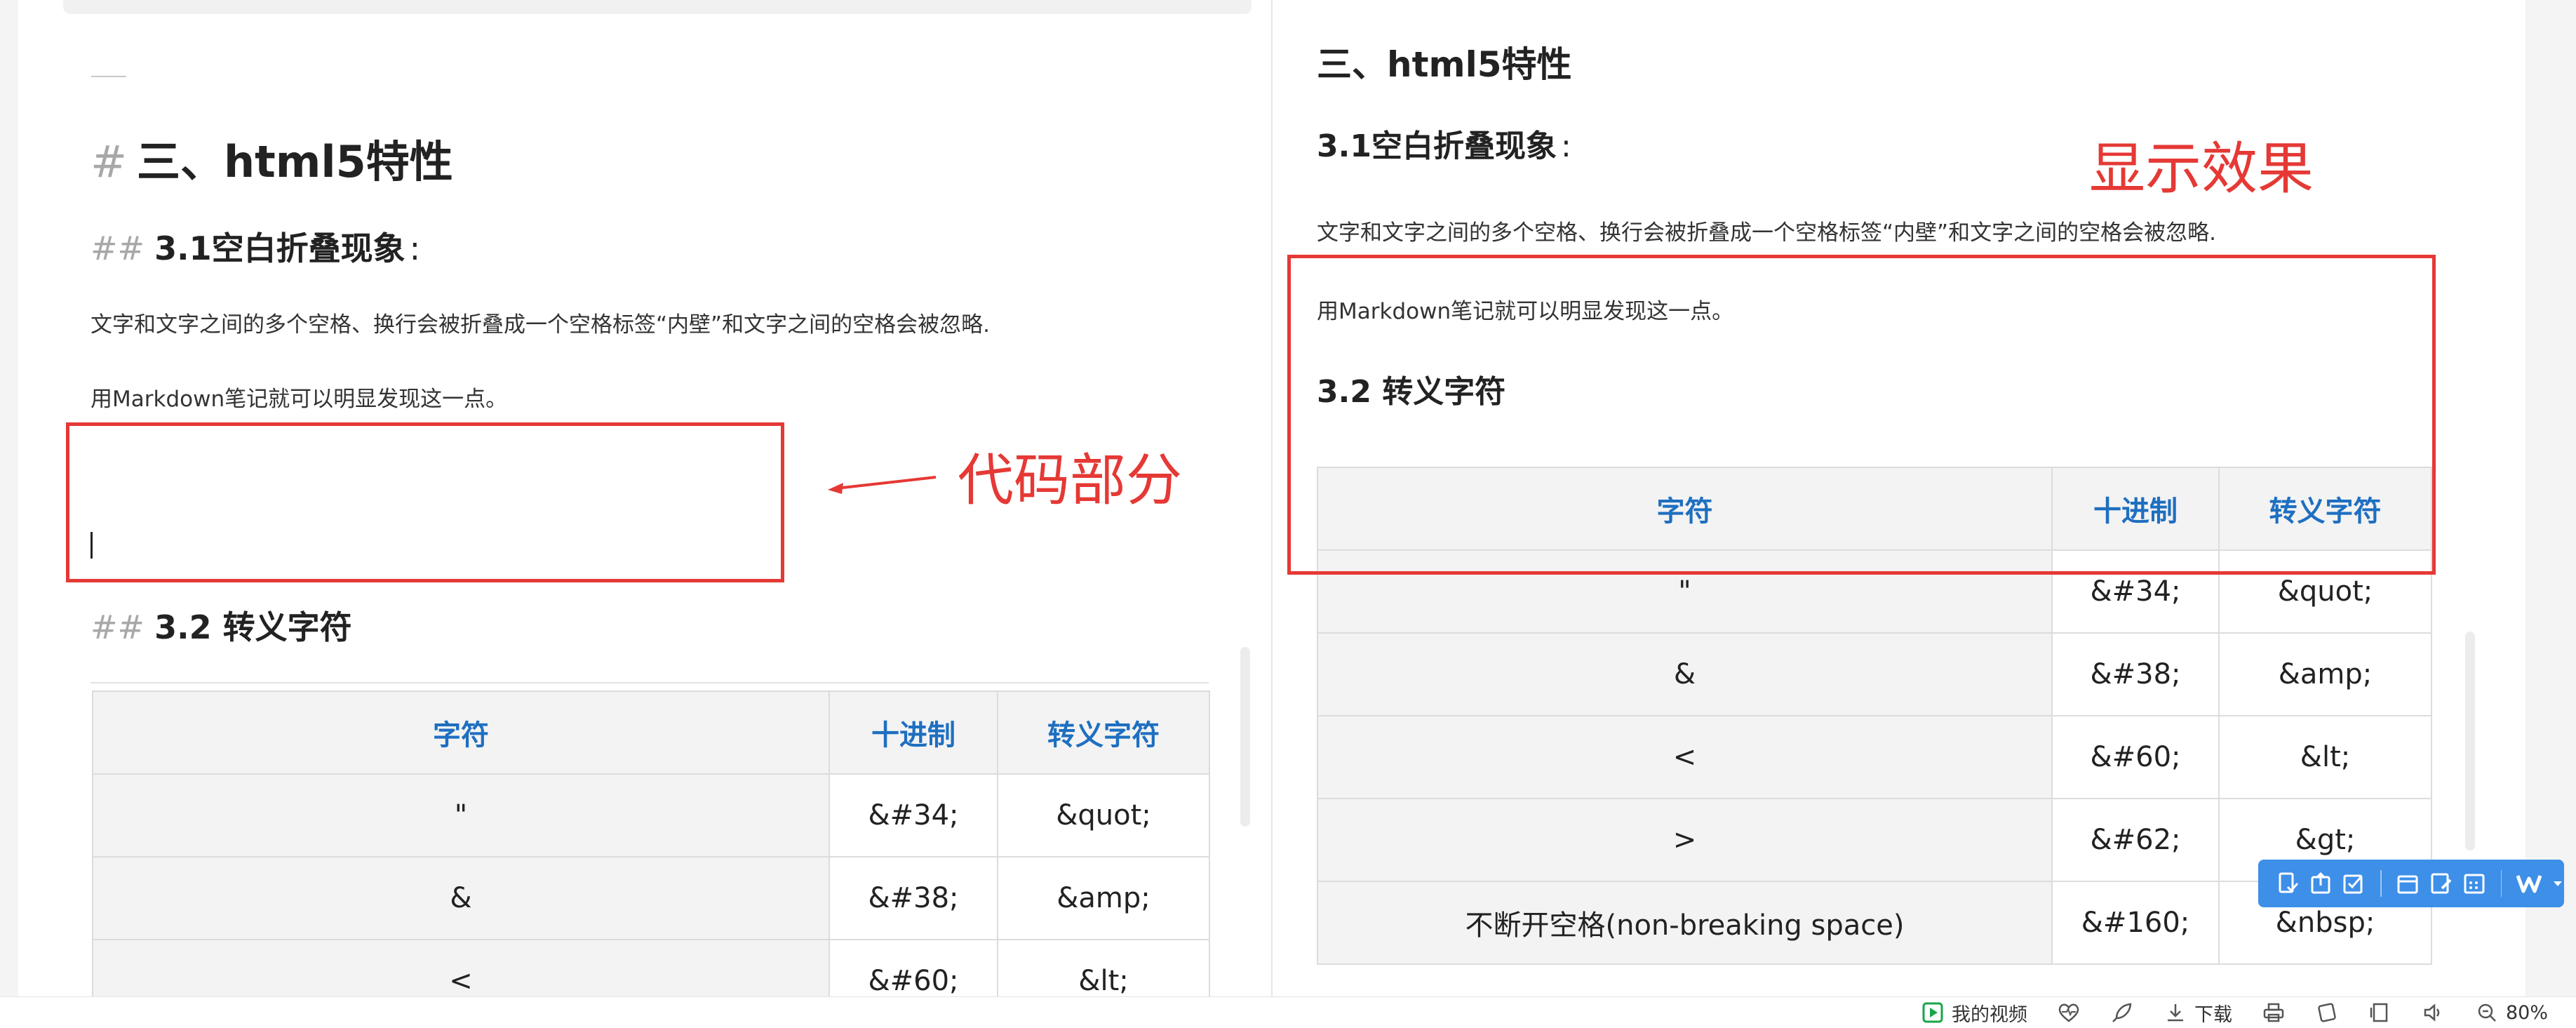 The height and width of the screenshot is (1028, 2576). I want to click on code-part-label: 代码部分, so click(1070, 480).